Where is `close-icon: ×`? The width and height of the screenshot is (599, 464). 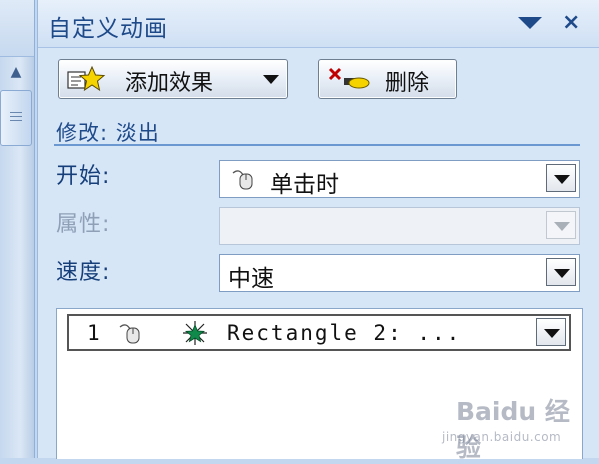 close-icon: × is located at coordinates (571, 22).